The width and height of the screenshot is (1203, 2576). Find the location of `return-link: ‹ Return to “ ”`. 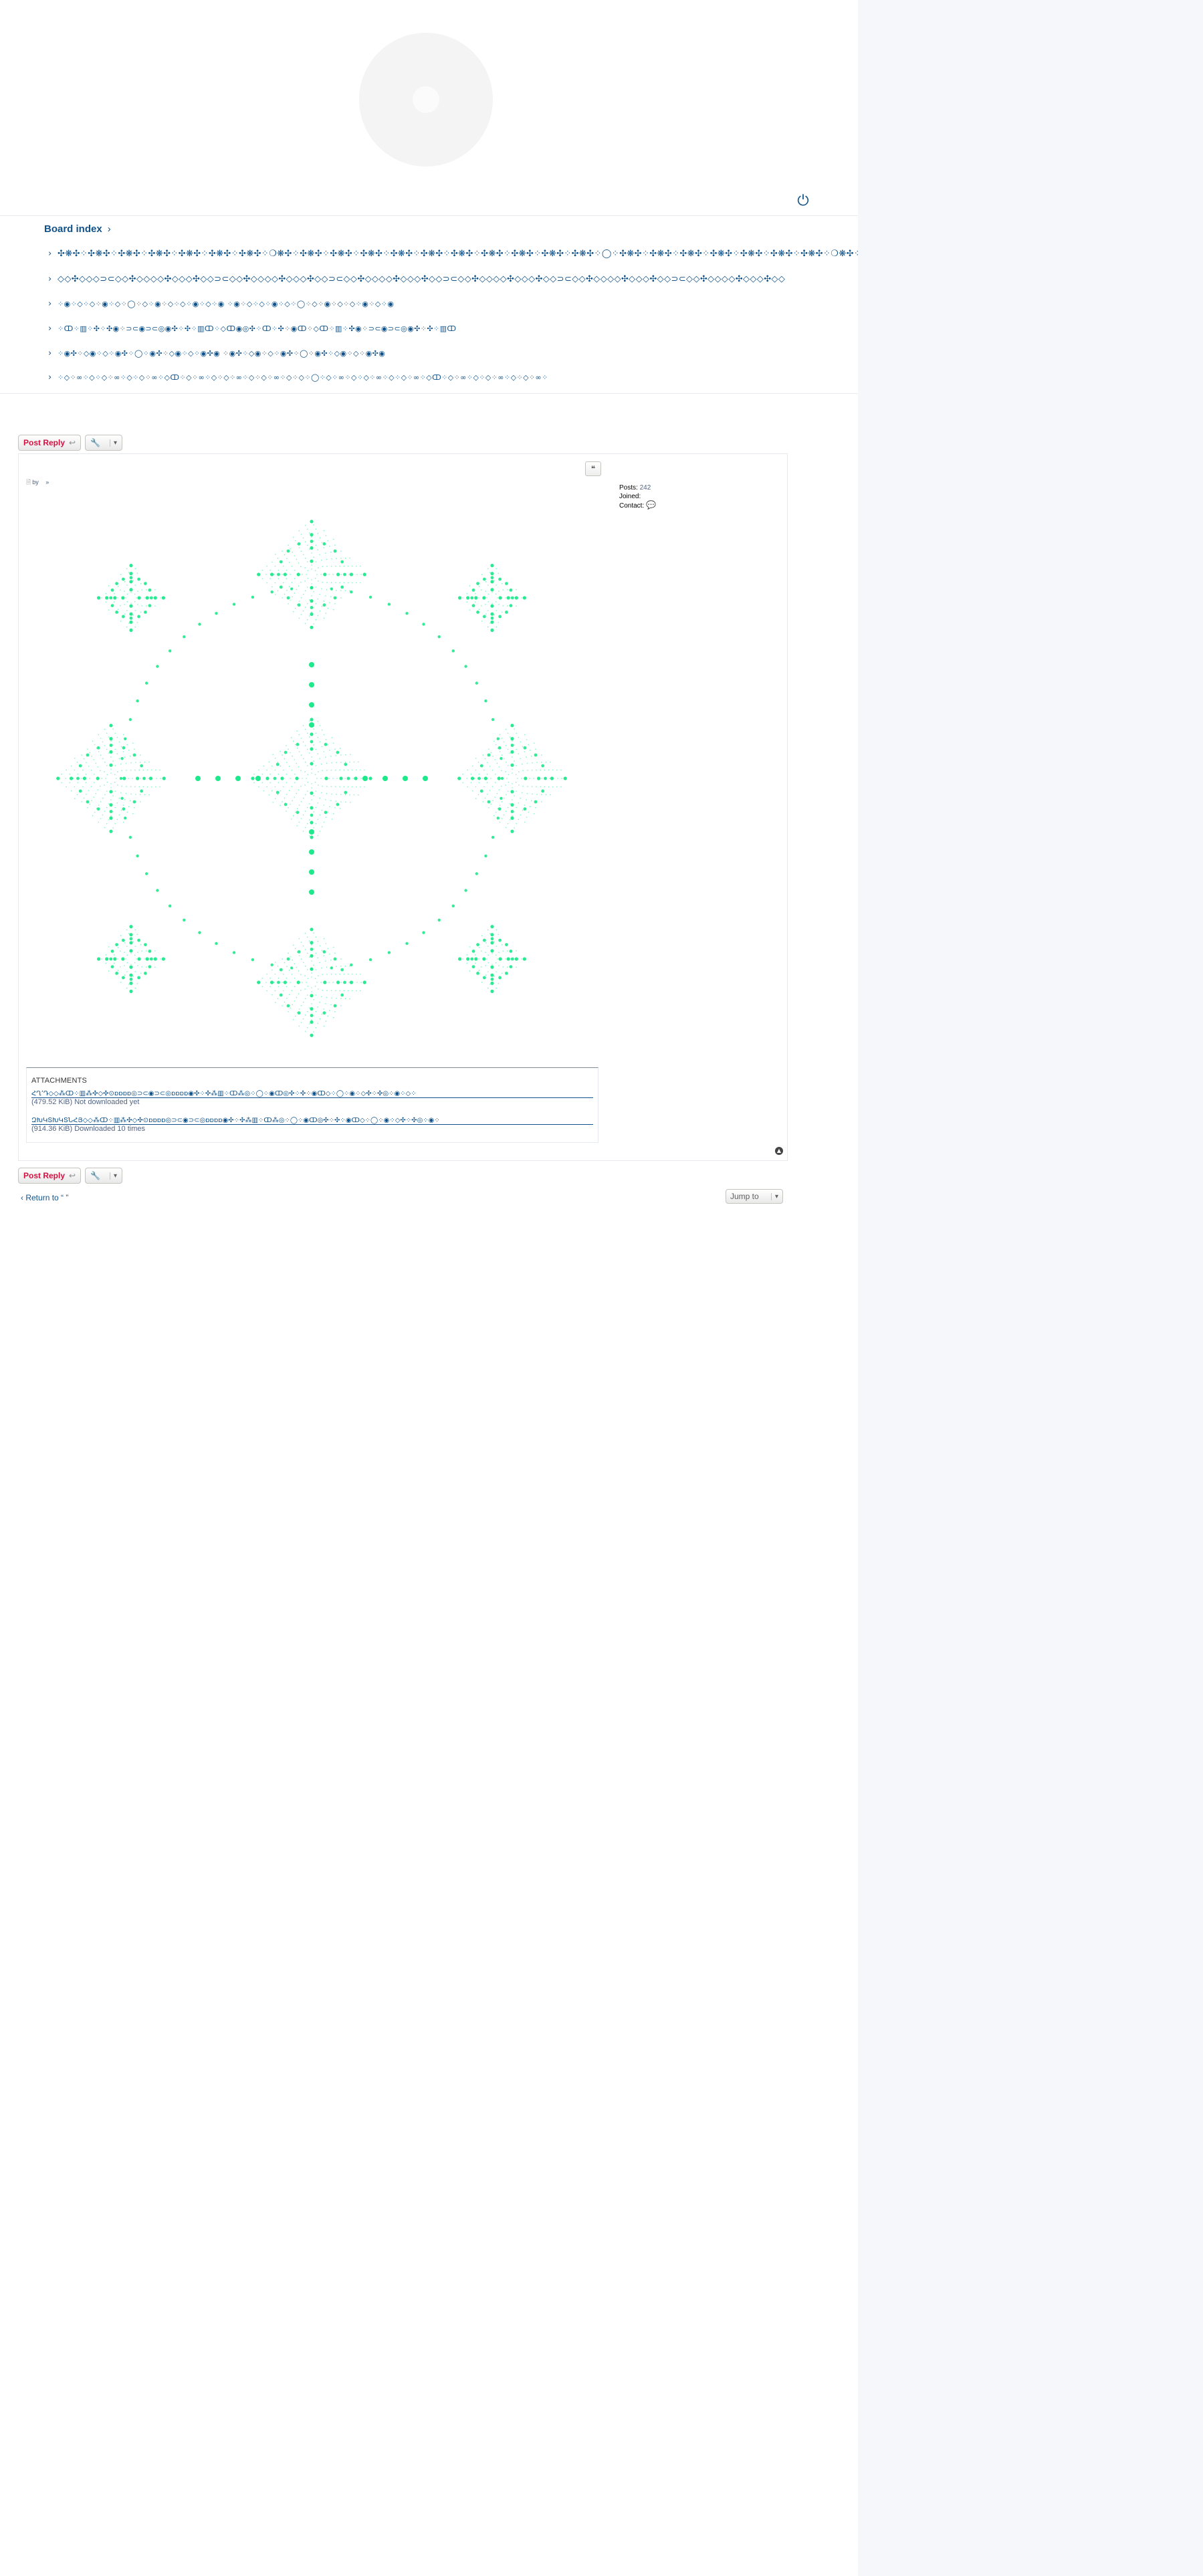

return-link: ‹ Return to “ ” is located at coordinates (44, 1197).